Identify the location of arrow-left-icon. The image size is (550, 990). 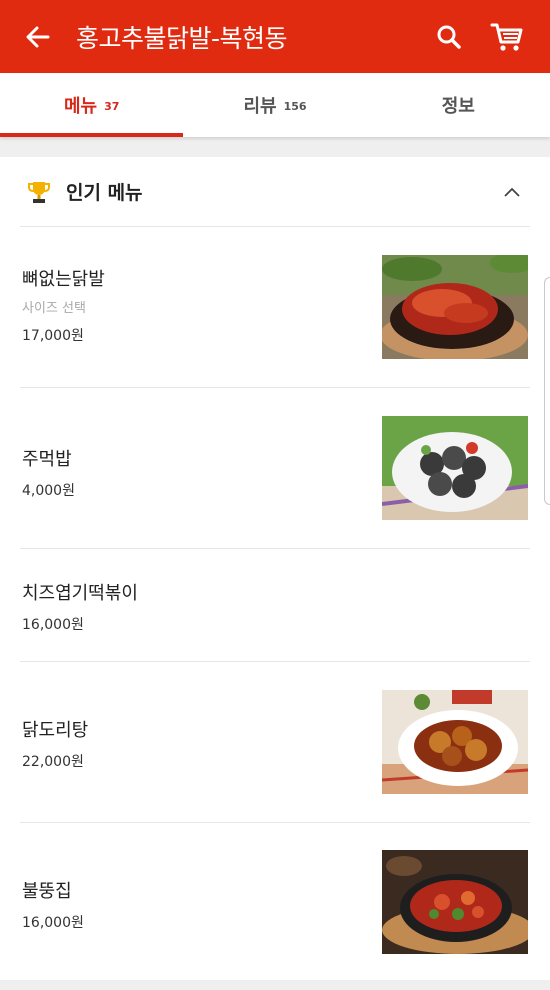
(38, 36).